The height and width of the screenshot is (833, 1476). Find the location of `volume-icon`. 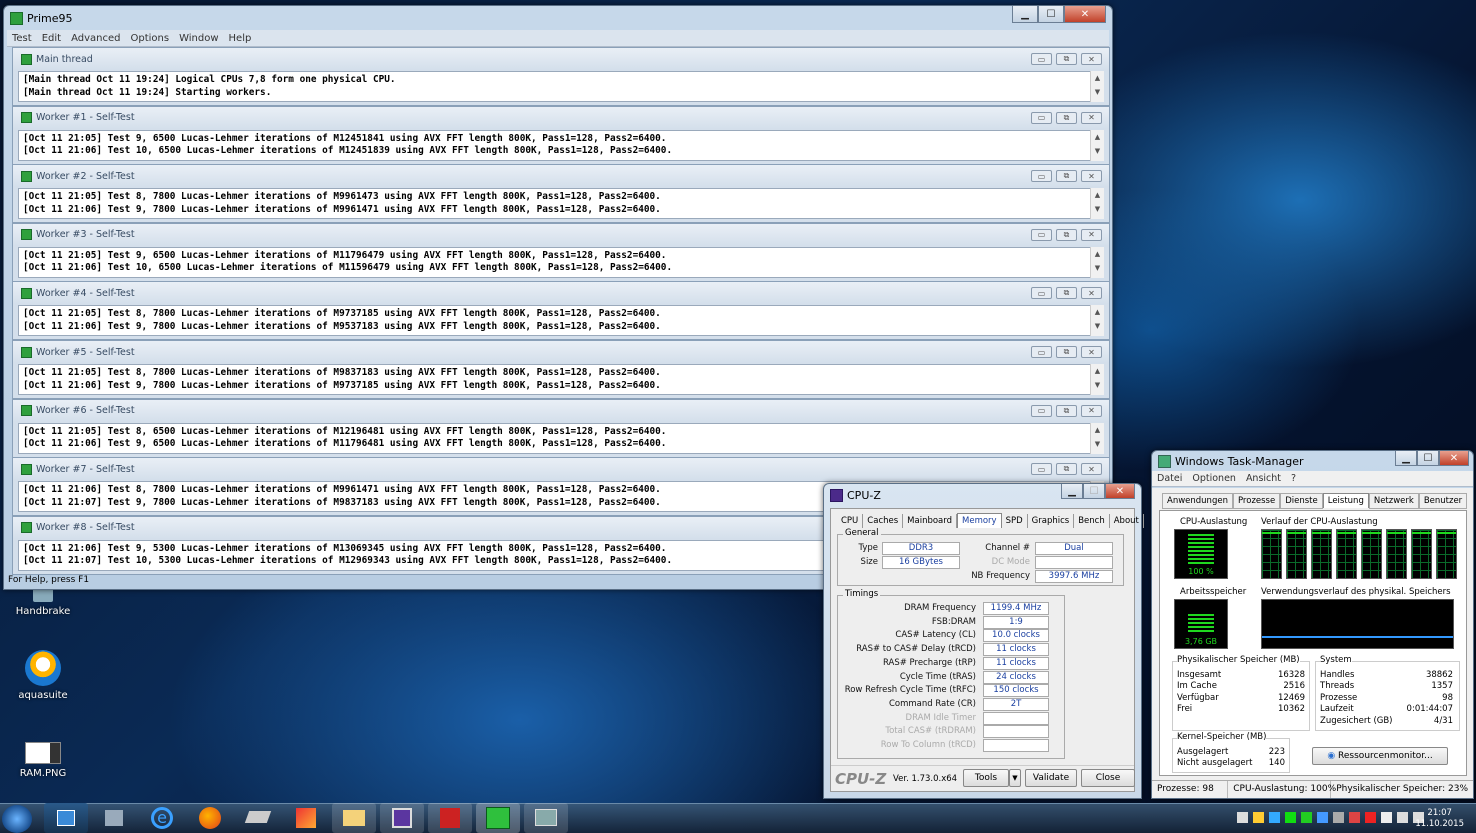

volume-icon is located at coordinates (1402, 817).